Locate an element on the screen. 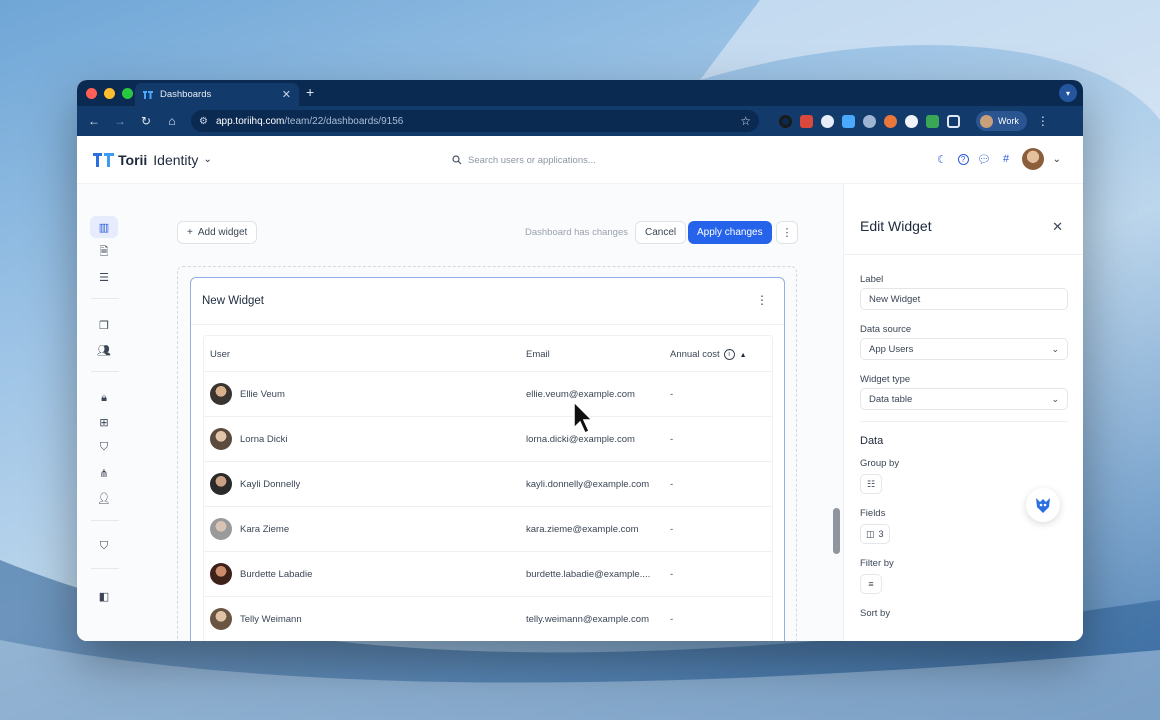 Image resolution: width=1160 pixels, height=720 pixels. add-widget-button: + Add widget is located at coordinates (217, 232).